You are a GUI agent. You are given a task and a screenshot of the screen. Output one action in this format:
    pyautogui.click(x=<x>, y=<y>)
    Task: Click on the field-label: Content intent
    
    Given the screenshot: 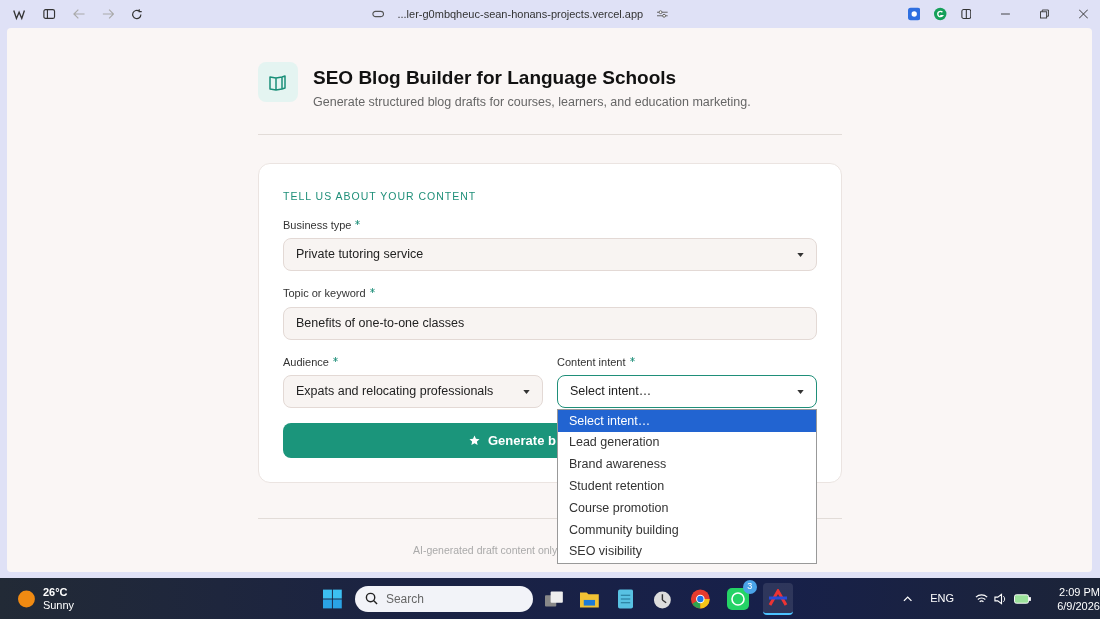 What is the action you would take?
    pyautogui.click(x=591, y=362)
    